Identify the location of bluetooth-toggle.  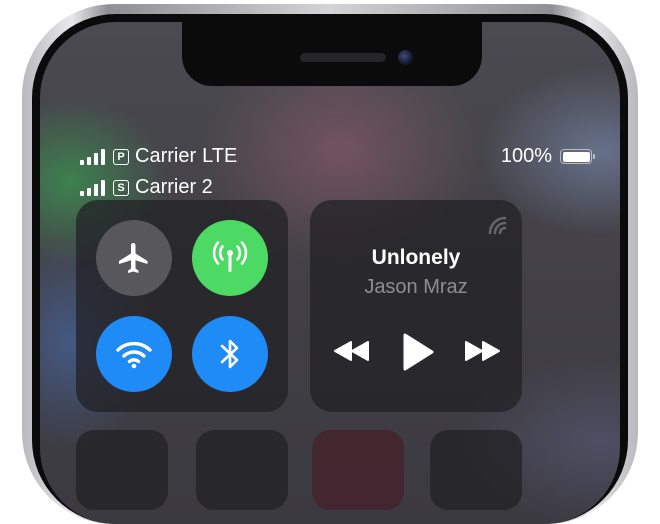
(230, 354).